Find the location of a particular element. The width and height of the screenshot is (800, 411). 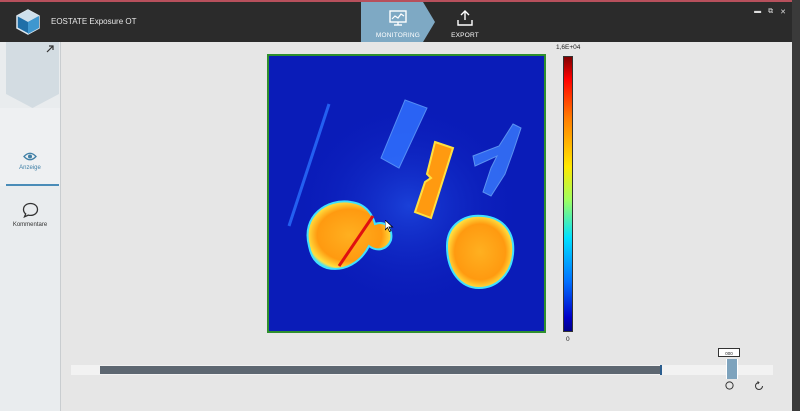

slider-value-label: 000 is located at coordinates (729, 352).